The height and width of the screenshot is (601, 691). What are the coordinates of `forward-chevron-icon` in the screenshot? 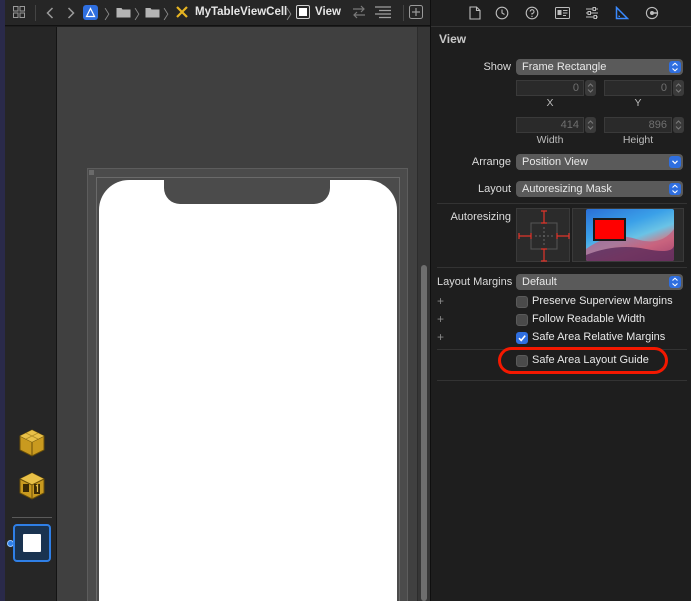 It's located at (71, 13).